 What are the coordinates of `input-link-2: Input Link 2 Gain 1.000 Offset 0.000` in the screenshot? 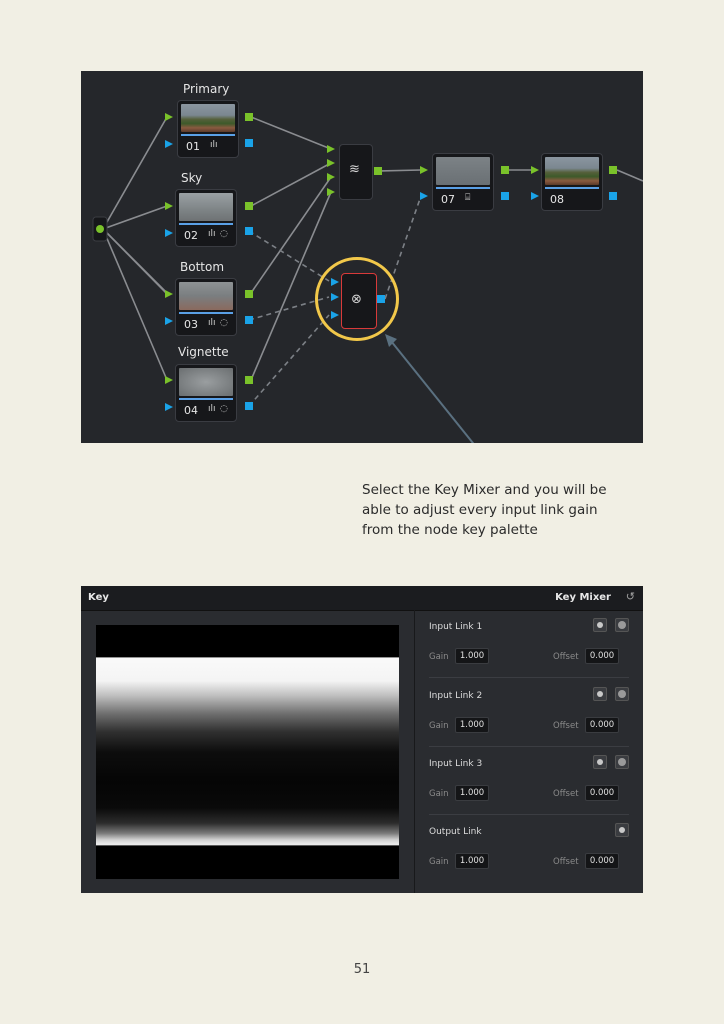 It's located at (529, 719).